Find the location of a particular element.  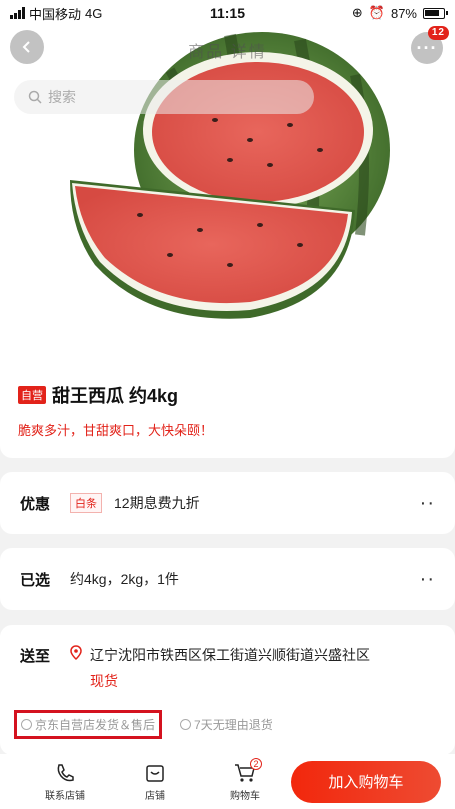

stock-status: 现货 is located at coordinates (104, 681).